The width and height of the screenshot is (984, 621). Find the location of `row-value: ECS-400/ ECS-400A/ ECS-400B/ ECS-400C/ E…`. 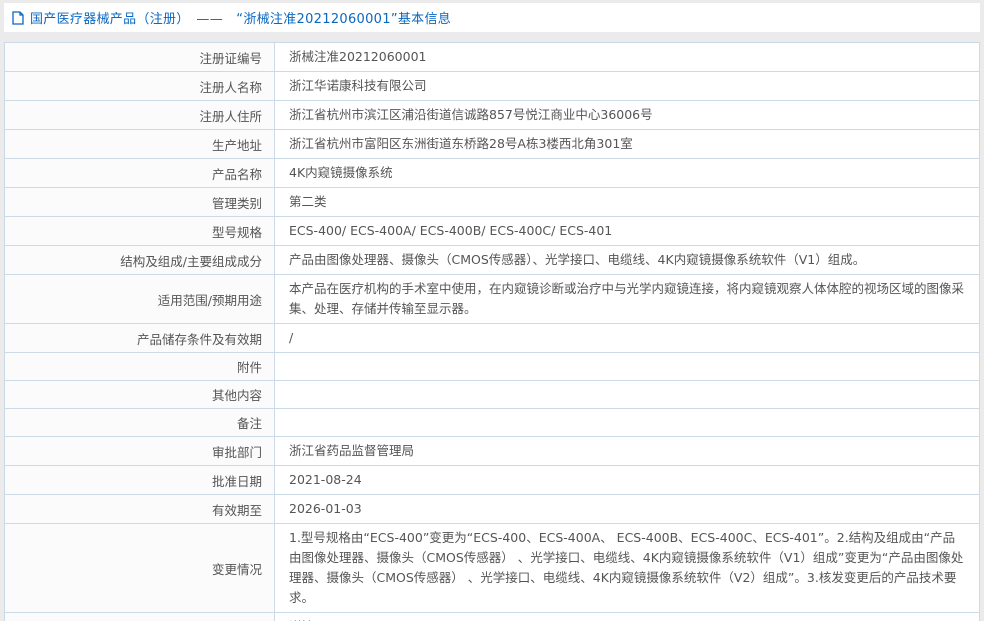

row-value: ECS-400/ ECS-400A/ ECS-400B/ ECS-400C/ E… is located at coordinates (451, 230).